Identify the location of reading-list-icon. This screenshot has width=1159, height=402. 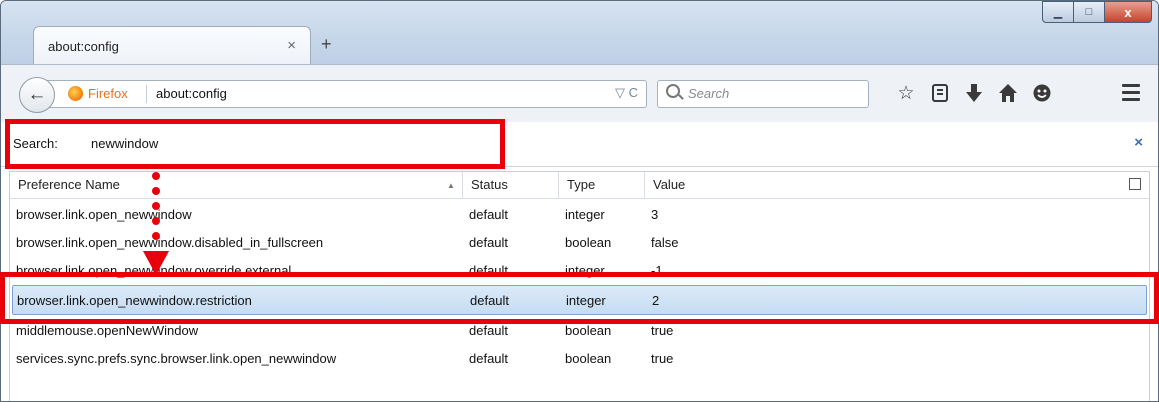
(940, 93).